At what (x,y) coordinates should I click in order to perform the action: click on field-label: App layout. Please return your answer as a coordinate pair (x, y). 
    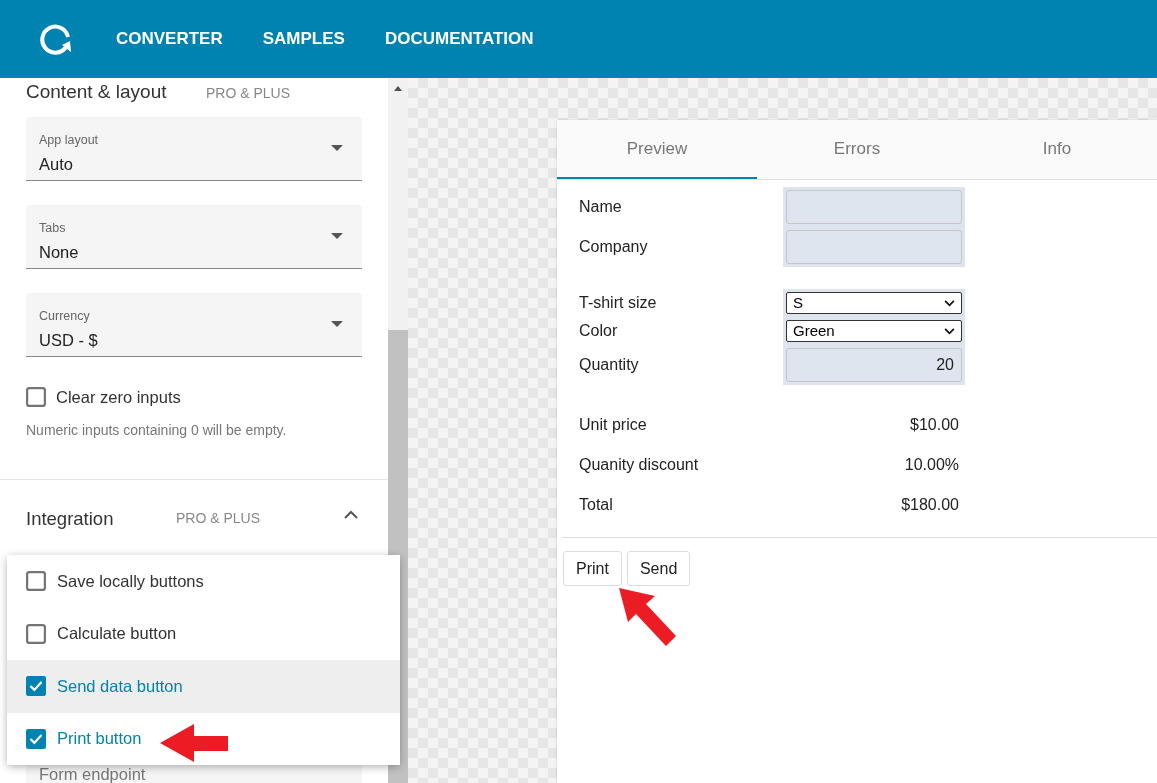
    Looking at the image, I should click on (69, 140).